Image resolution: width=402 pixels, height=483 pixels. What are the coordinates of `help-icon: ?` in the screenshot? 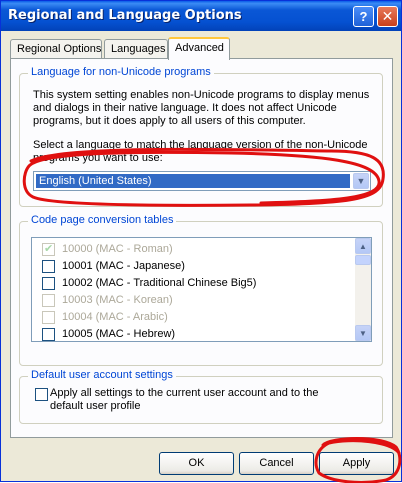 It's located at (363, 16).